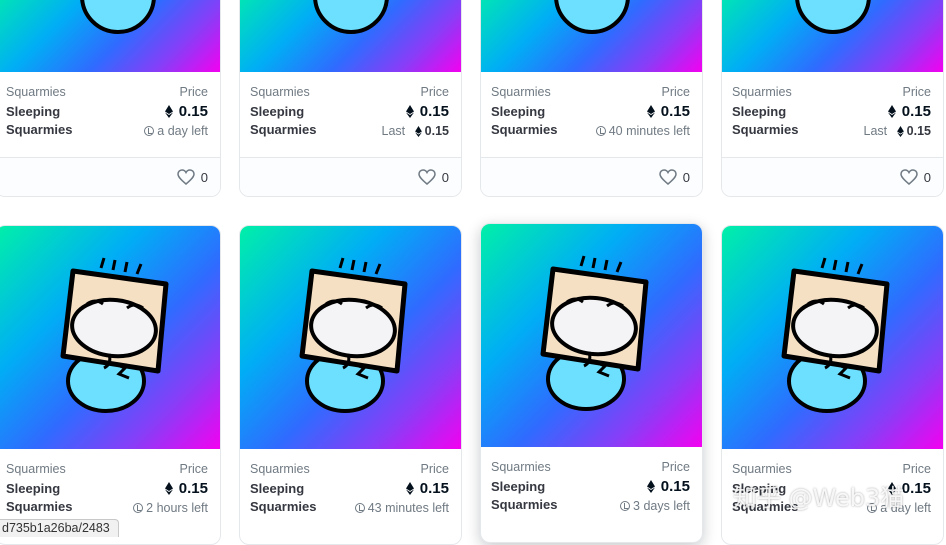 This screenshot has height=545, width=946. Describe the element at coordinates (661, 506) in the screenshot. I see `time-left-text: 3 days left` at that location.